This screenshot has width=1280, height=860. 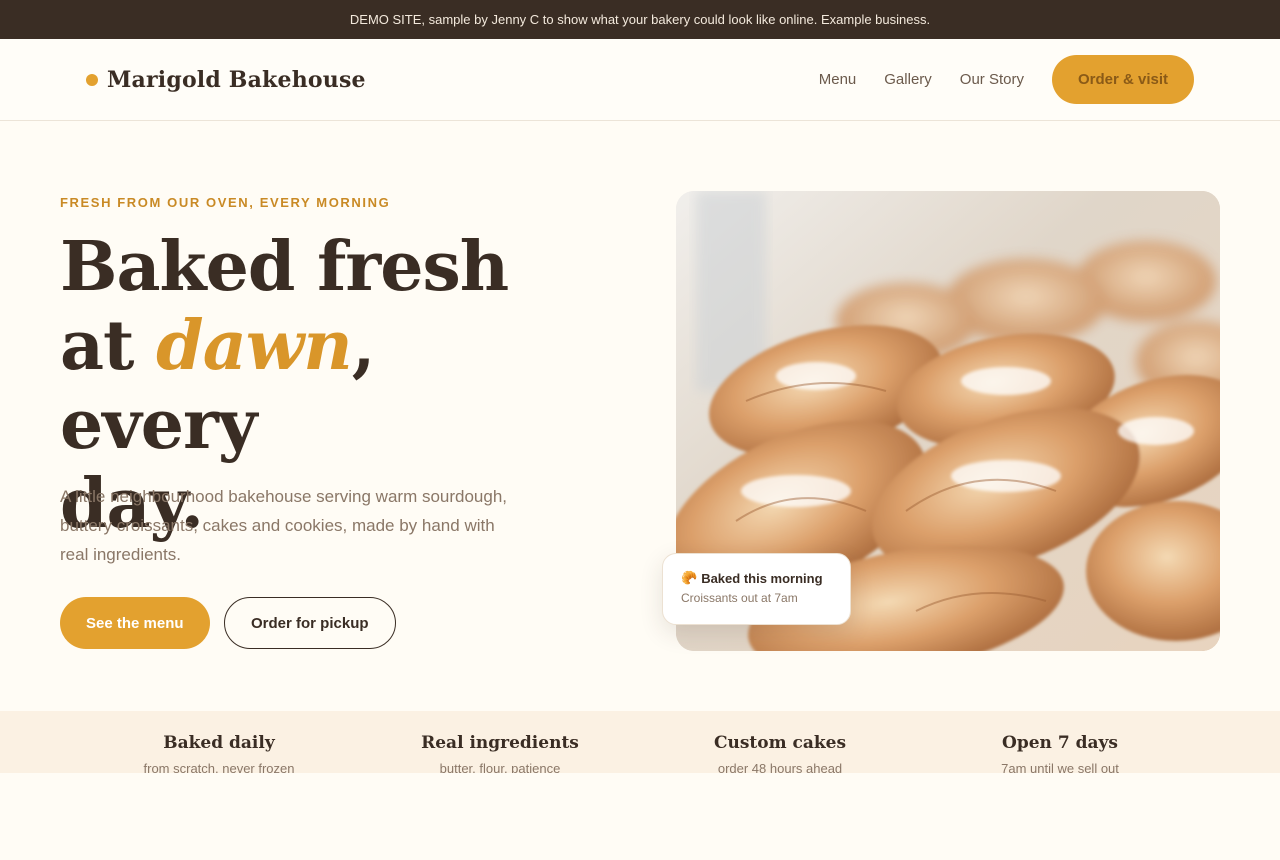 What do you see at coordinates (780, 767) in the screenshot?
I see `feature-subtitle: order 48 hours ahead` at bounding box center [780, 767].